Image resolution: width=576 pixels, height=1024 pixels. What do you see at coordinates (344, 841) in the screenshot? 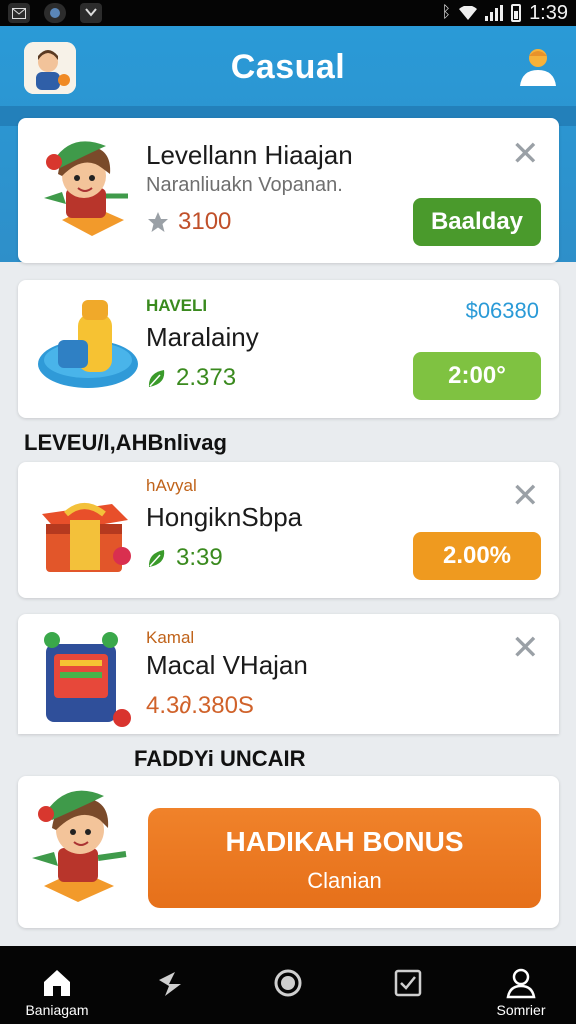
I see `bonus-title: HADIKAH BONUS` at bounding box center [344, 841].